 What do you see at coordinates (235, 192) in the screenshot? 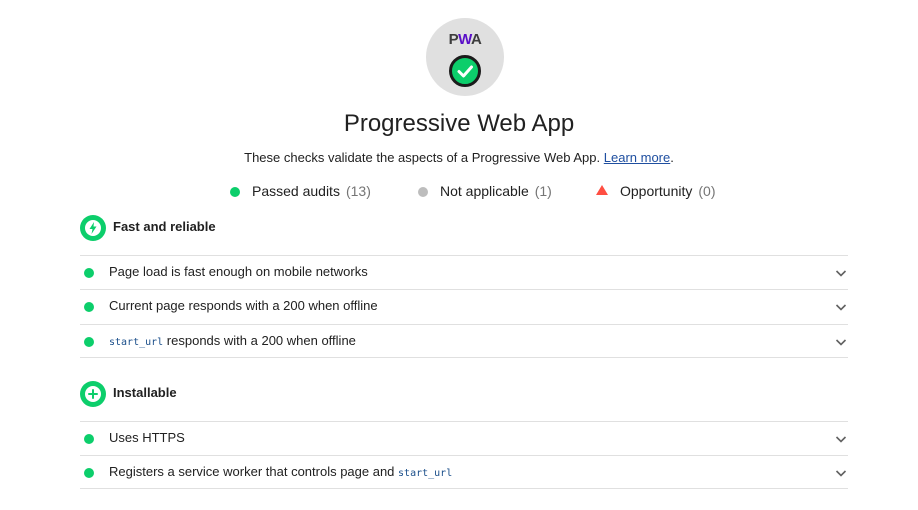
I see `passed-dot-icon` at bounding box center [235, 192].